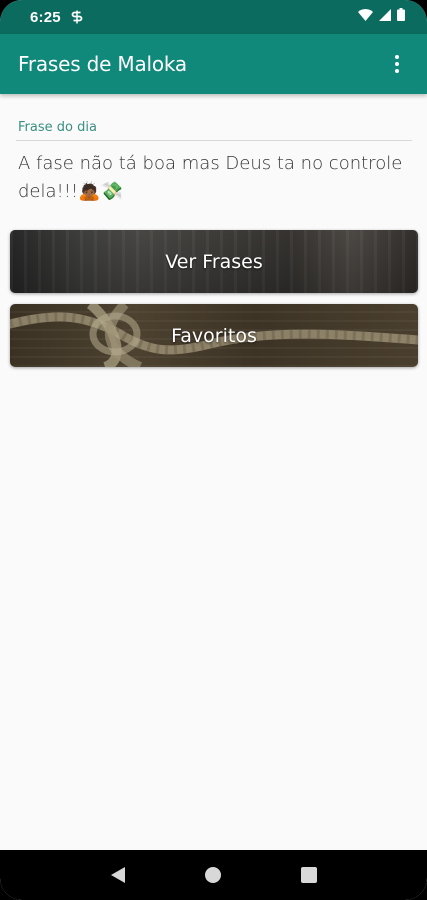 This screenshot has width=427, height=900. I want to click on quote-divider, so click(214, 140).